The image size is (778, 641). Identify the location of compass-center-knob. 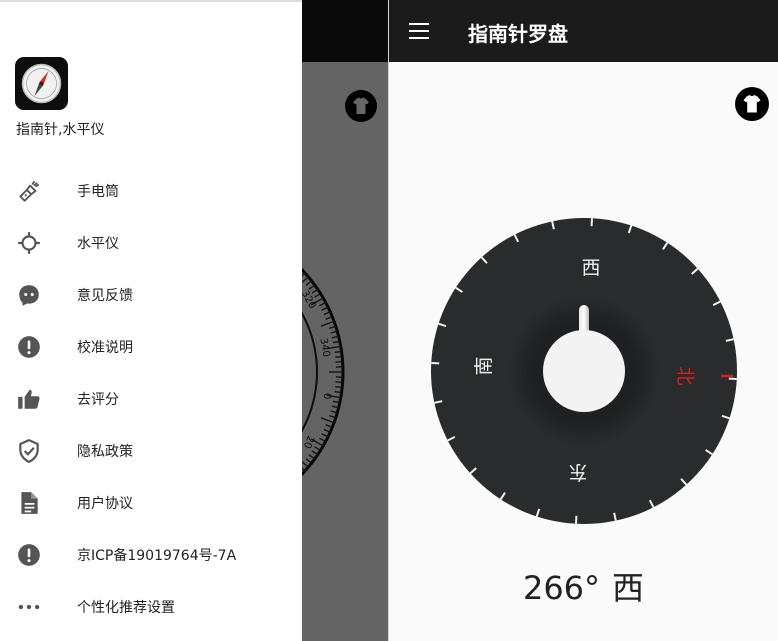
(584, 371).